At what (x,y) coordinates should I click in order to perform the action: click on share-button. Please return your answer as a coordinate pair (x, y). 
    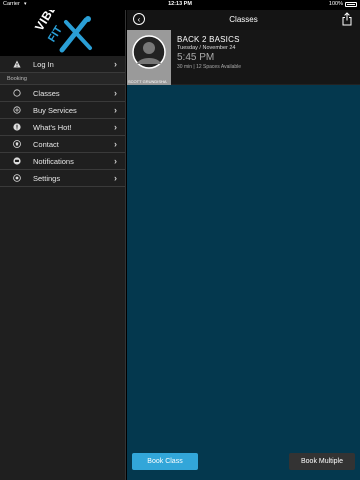
    Looking at the image, I should click on (347, 19).